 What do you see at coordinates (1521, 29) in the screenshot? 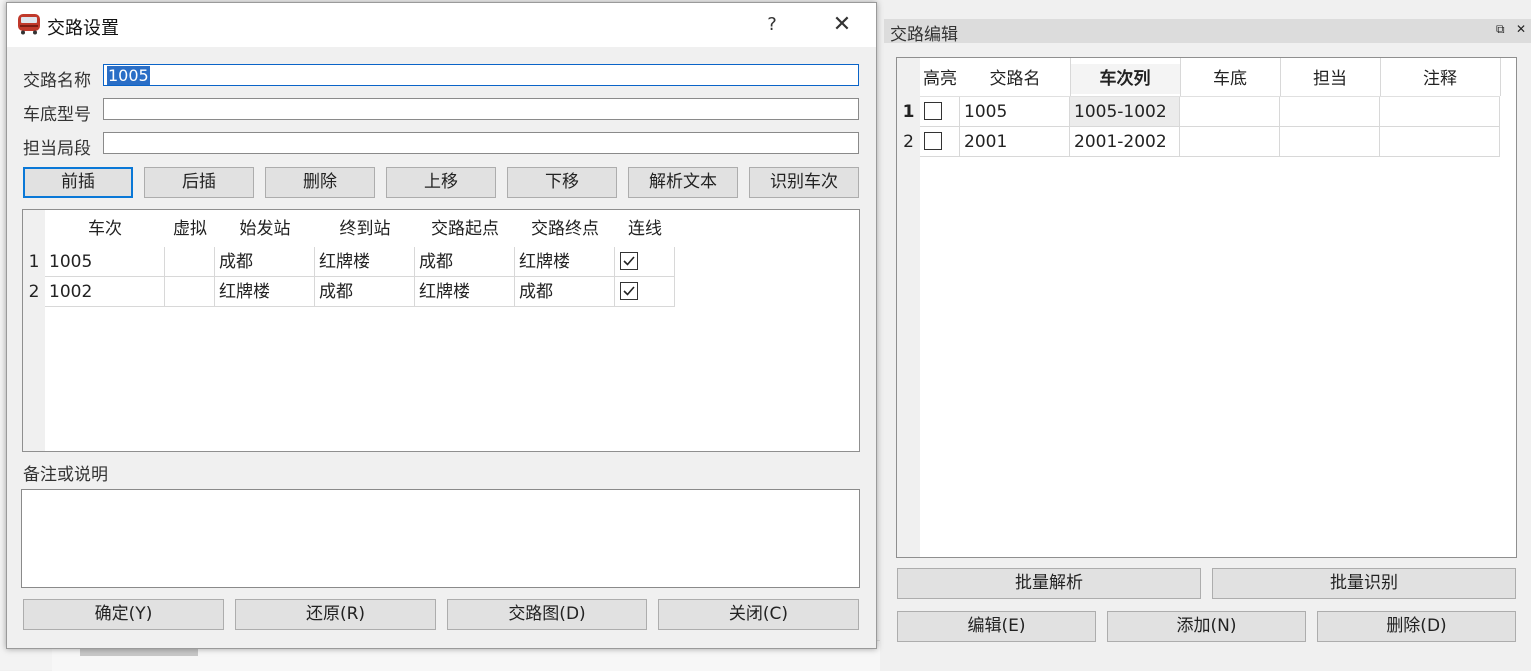
I see `panel-close-icon: ✕` at bounding box center [1521, 29].